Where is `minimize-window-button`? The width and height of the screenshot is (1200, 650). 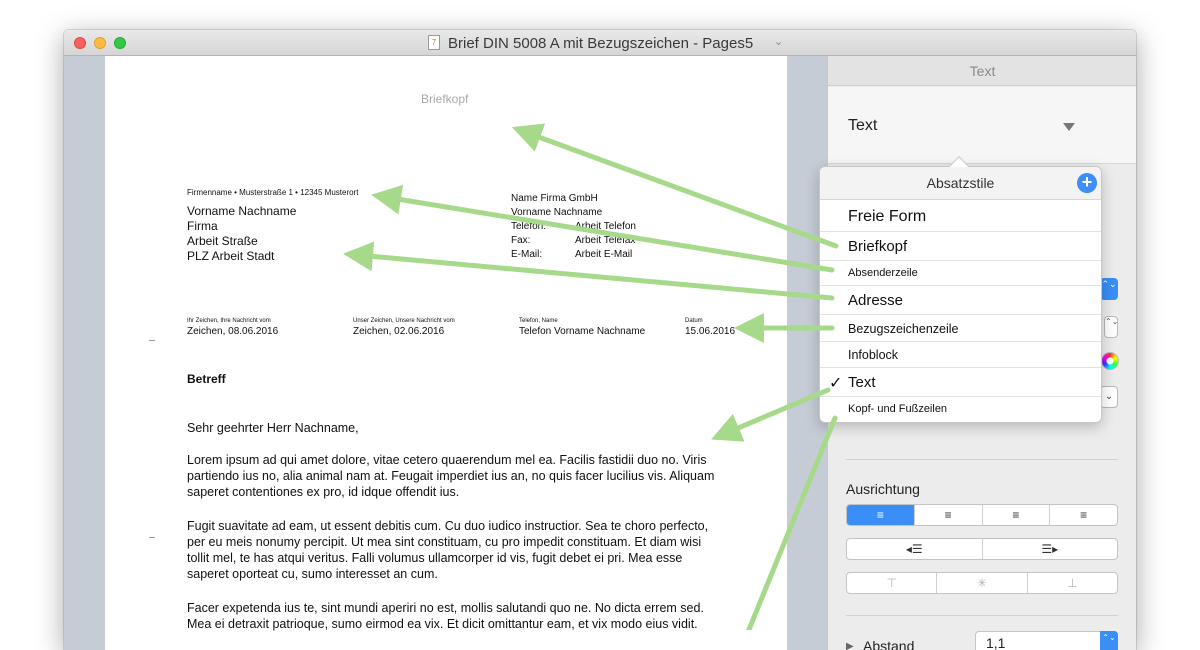
minimize-window-button is located at coordinates (100, 43).